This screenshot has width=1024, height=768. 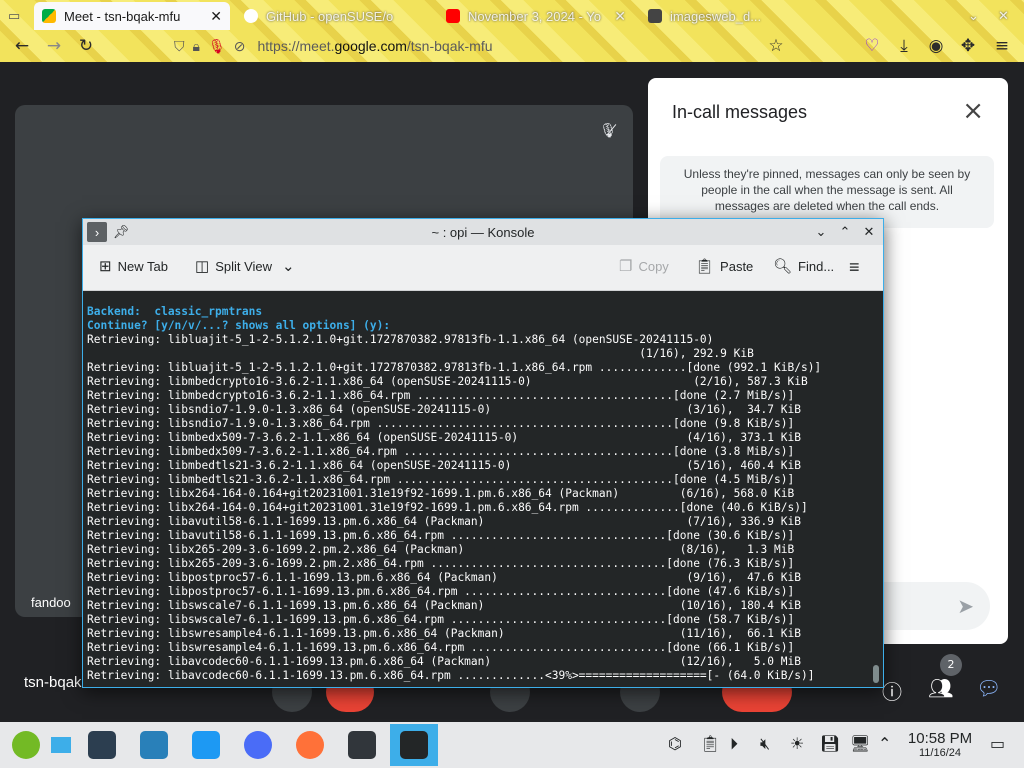 What do you see at coordinates (854, 267) in the screenshot?
I see `hamburger-menu-icon: ≡` at bounding box center [854, 267].